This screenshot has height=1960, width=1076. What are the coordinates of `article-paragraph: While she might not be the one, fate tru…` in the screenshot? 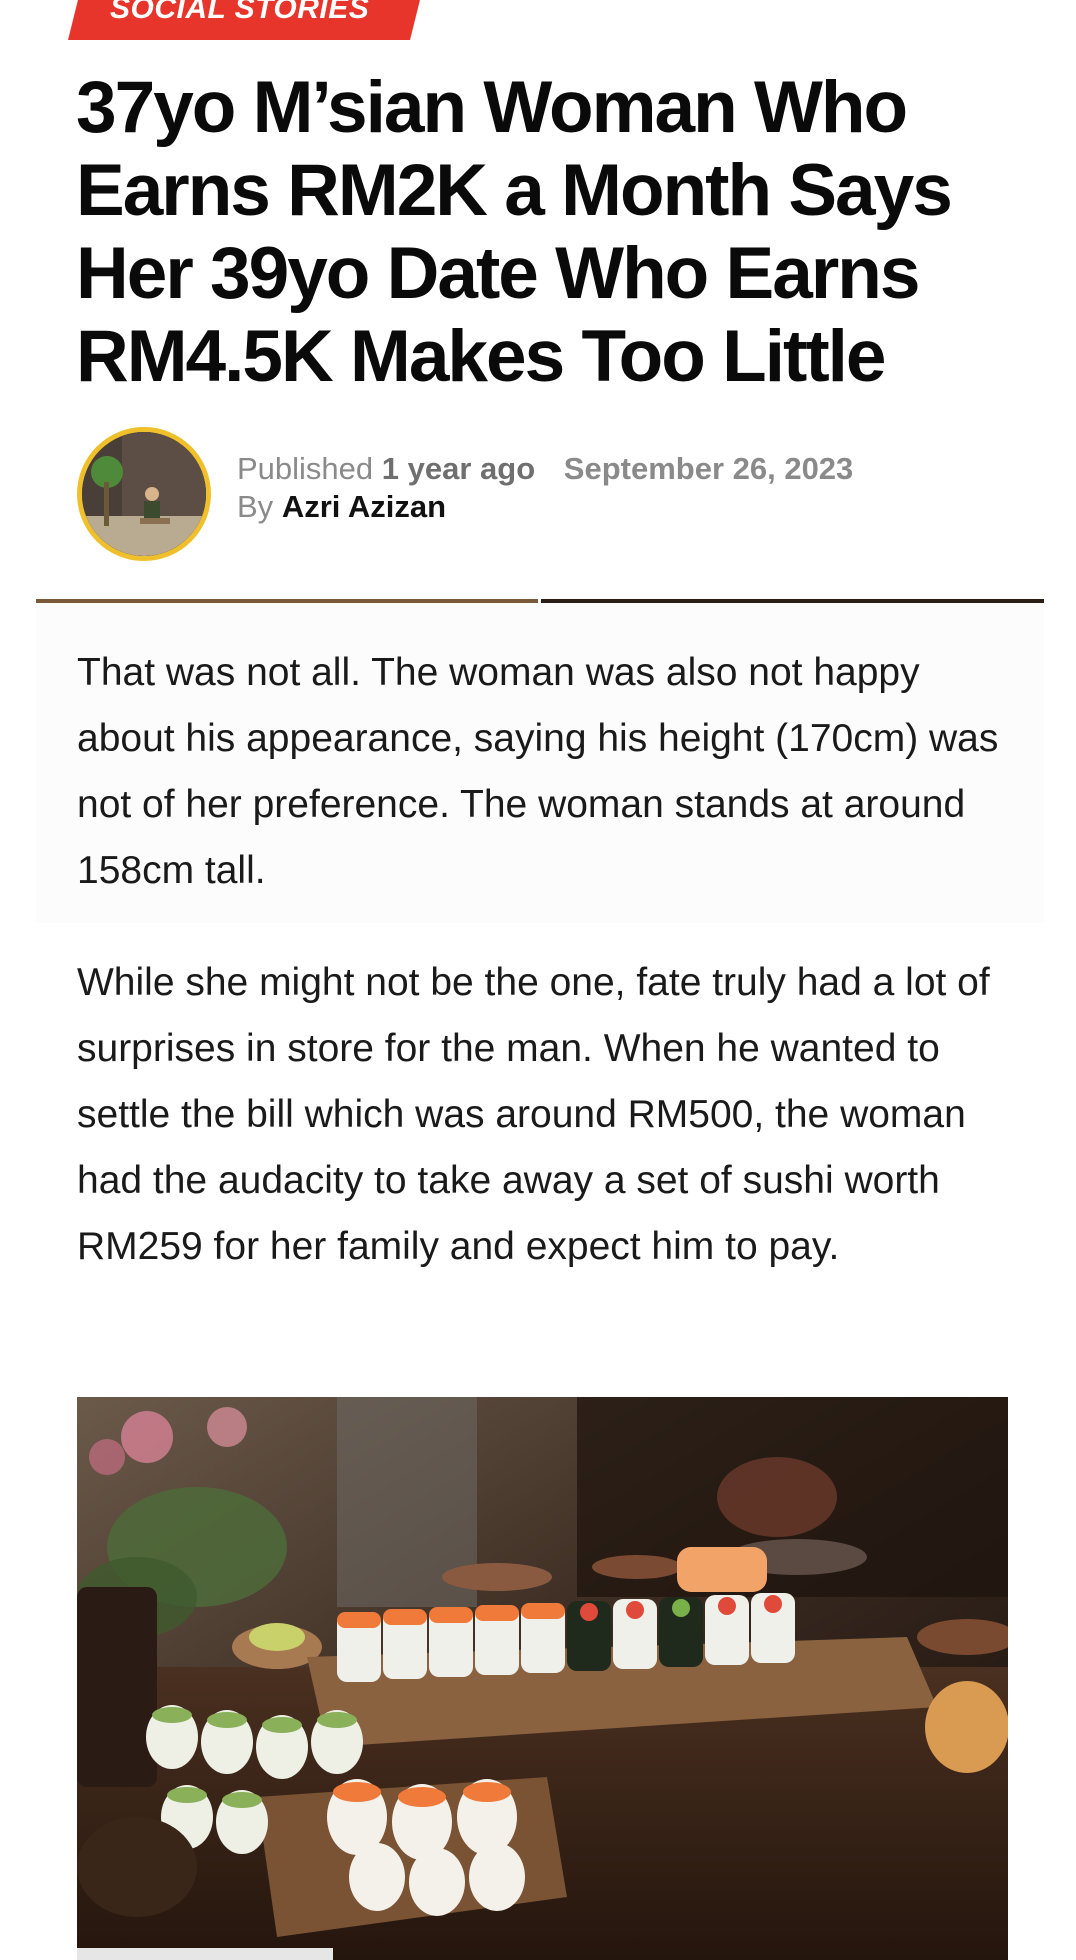 It's located at (533, 1114).